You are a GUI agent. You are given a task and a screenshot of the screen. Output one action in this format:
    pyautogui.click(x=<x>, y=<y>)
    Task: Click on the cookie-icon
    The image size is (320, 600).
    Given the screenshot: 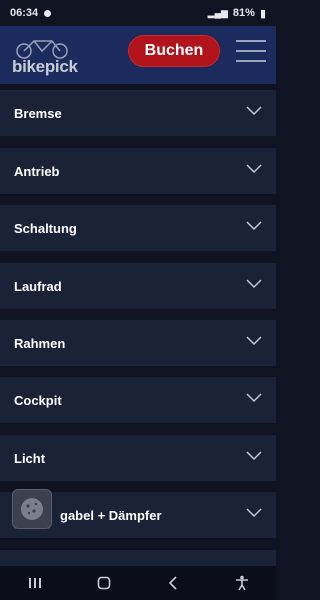 What is the action you would take?
    pyautogui.click(x=32, y=509)
    